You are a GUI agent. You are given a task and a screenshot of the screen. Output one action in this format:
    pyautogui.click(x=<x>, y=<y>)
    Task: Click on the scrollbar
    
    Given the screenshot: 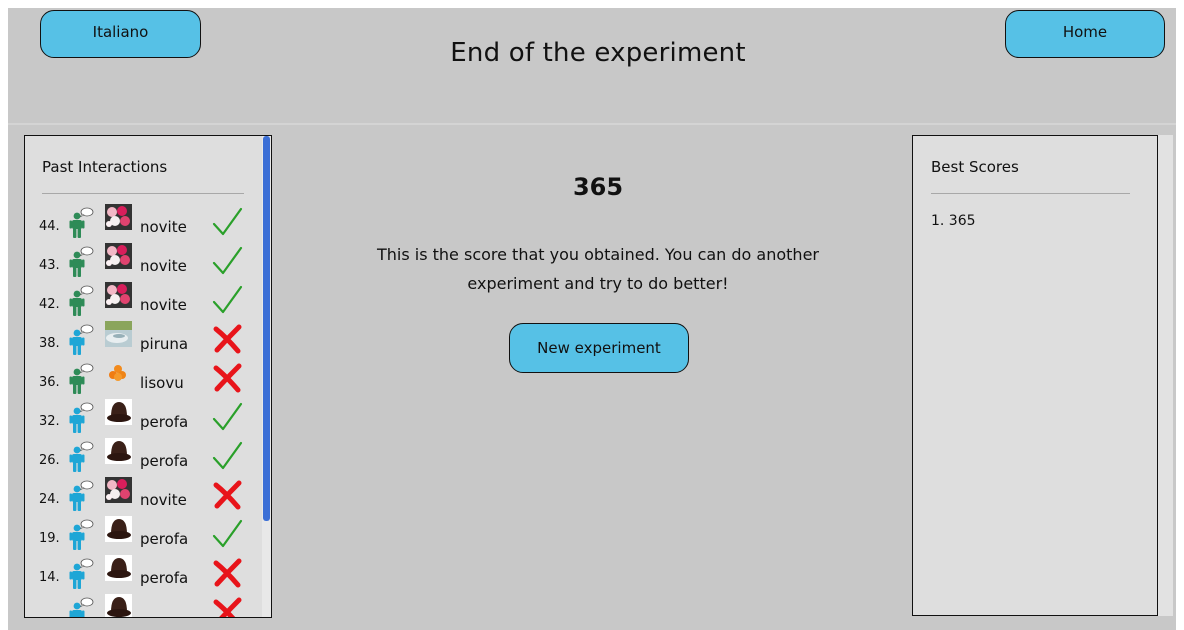 What is the action you would take?
    pyautogui.click(x=266, y=376)
    